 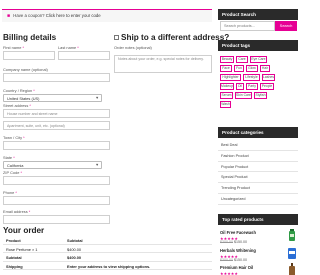 I want to click on tag-link: Serum, so click(x=226, y=95).